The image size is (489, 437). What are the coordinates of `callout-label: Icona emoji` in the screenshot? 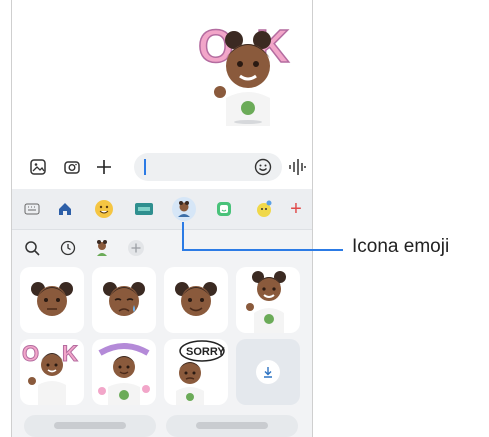 It's located at (401, 246).